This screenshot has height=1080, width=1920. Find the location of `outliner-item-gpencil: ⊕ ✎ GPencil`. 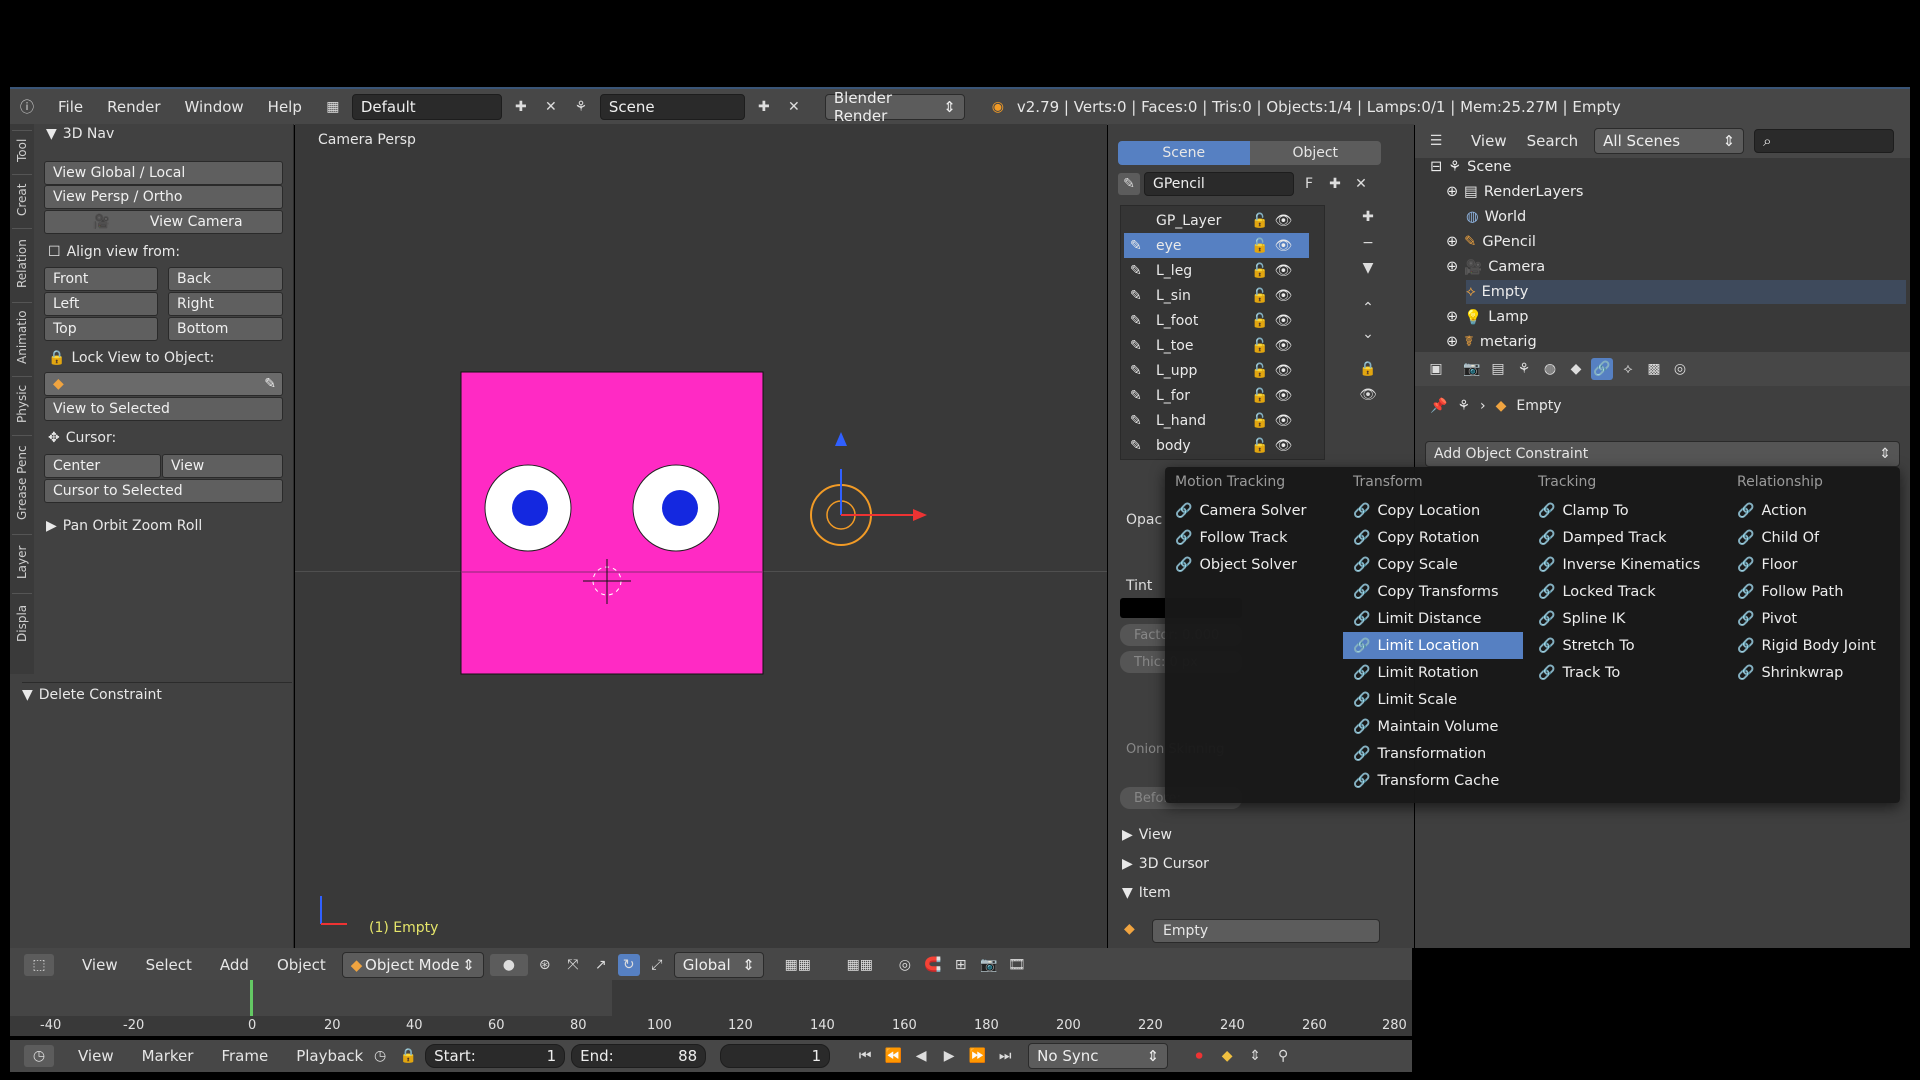

outliner-item-gpencil: ⊕ ✎ GPencil is located at coordinates (1491, 242).